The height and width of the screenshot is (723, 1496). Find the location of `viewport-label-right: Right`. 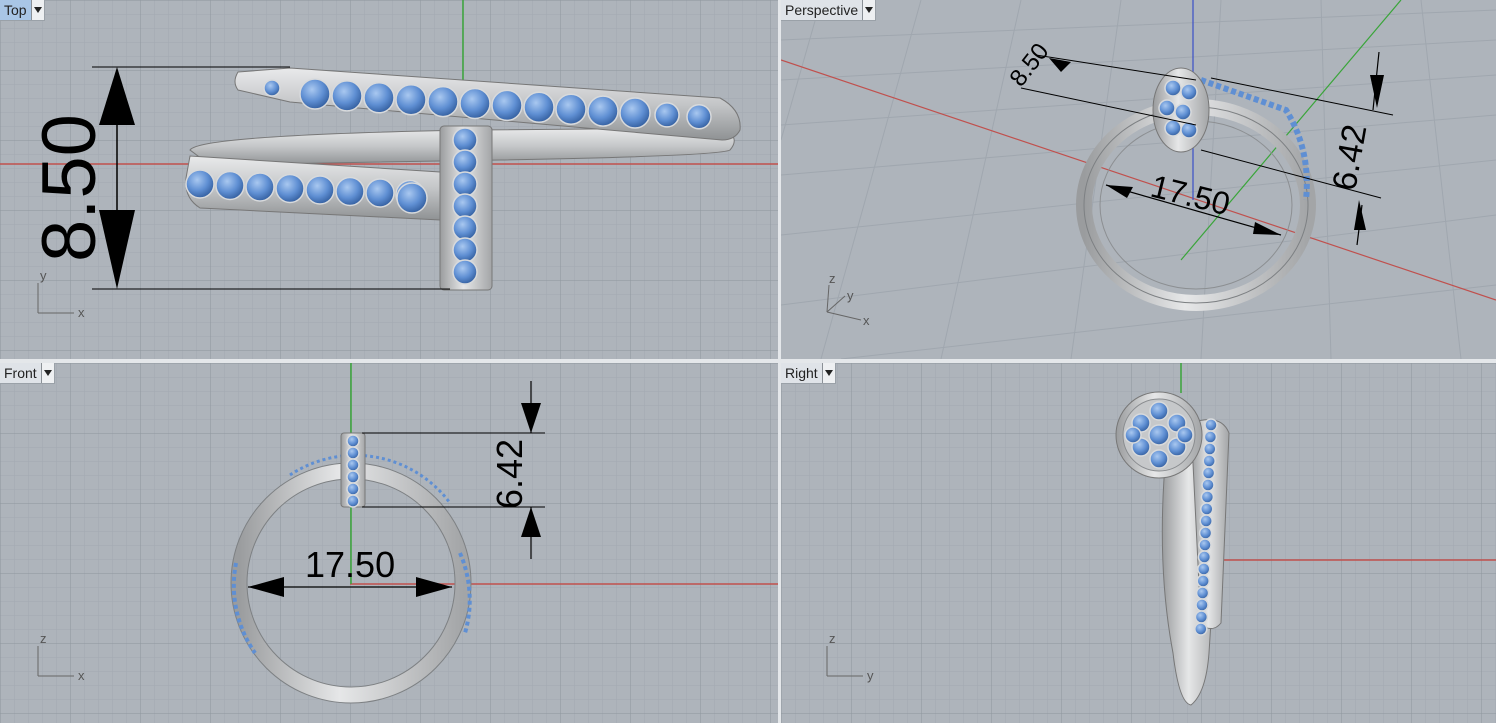

viewport-label-right: Right is located at coordinates (808, 373).